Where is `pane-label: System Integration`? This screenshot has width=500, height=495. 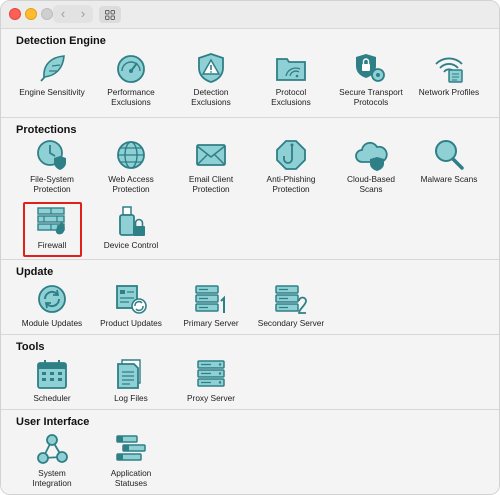
pane-label: System Integration is located at coordinates (52, 478).